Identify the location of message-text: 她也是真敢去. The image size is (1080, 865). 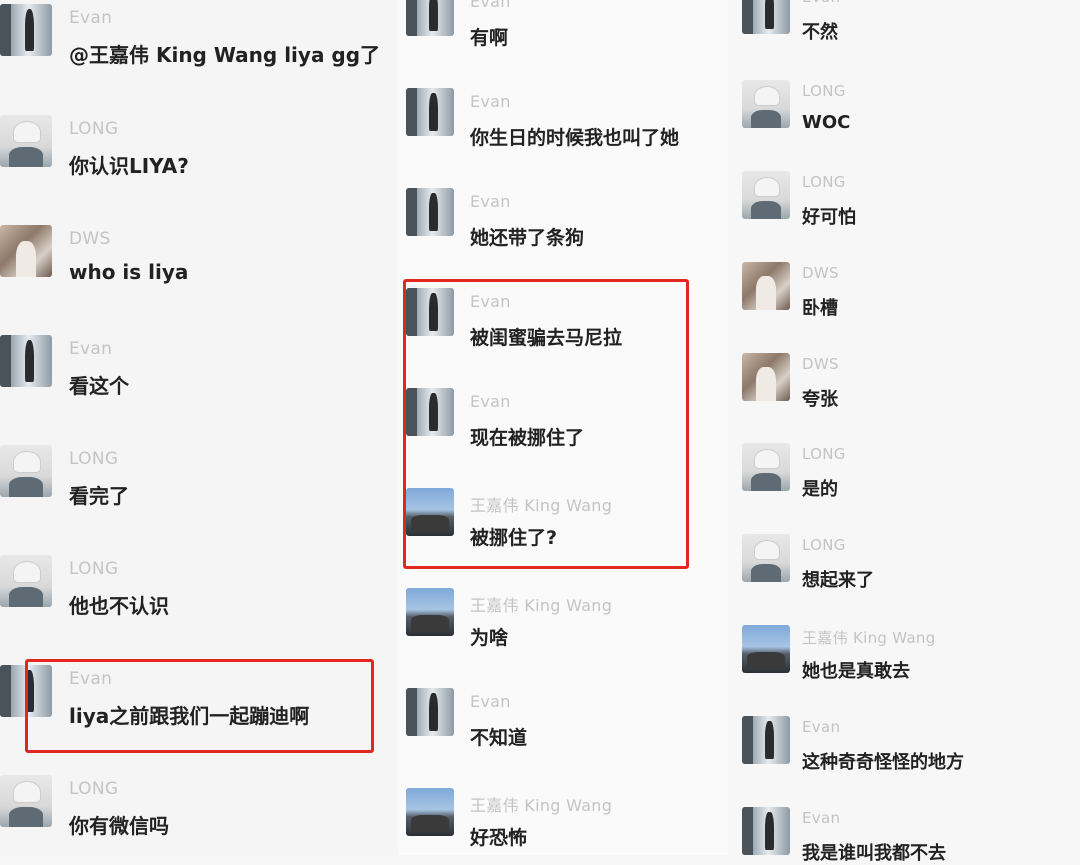
(856, 671).